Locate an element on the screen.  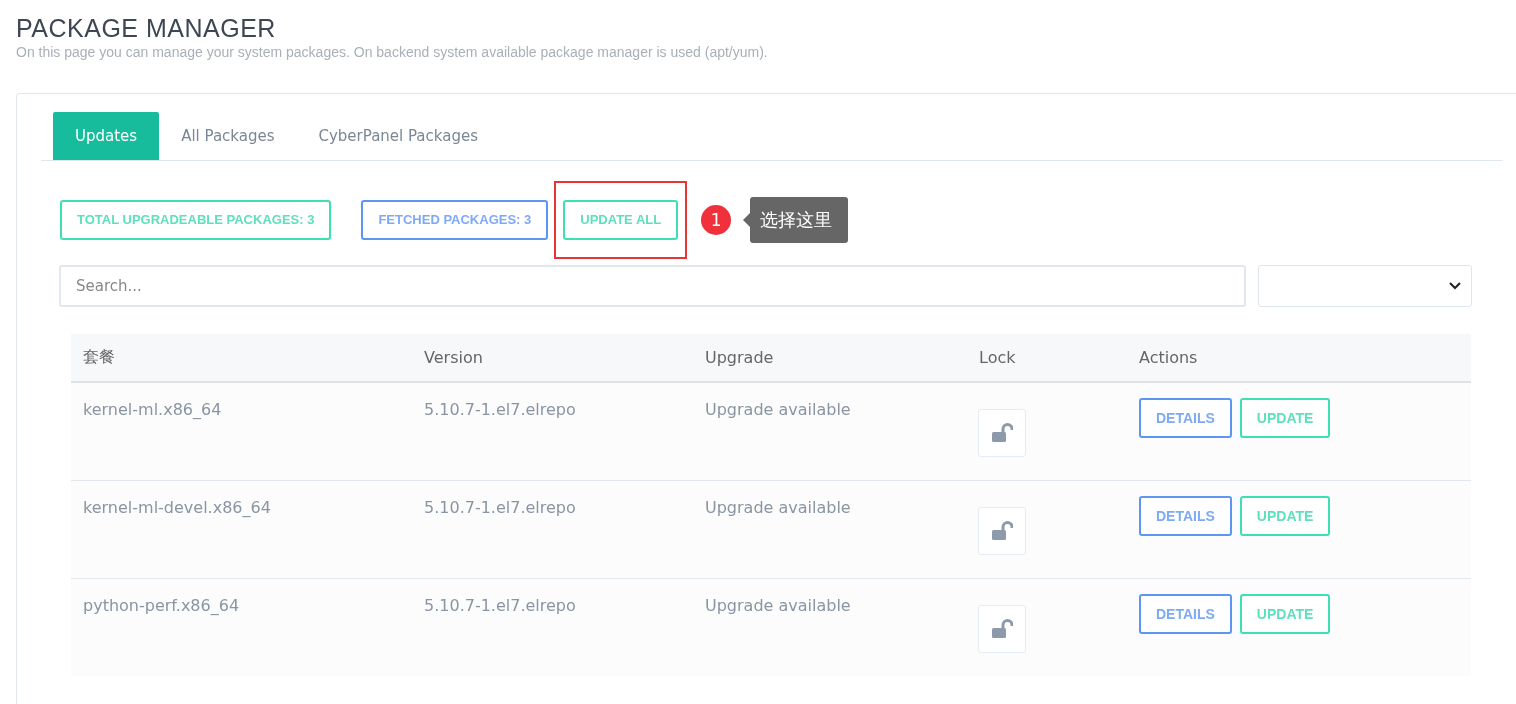
page-subtitle: On this page you can manage your system packages. On backend system available package manager is used (apt/yum). is located at coordinates (392, 52).